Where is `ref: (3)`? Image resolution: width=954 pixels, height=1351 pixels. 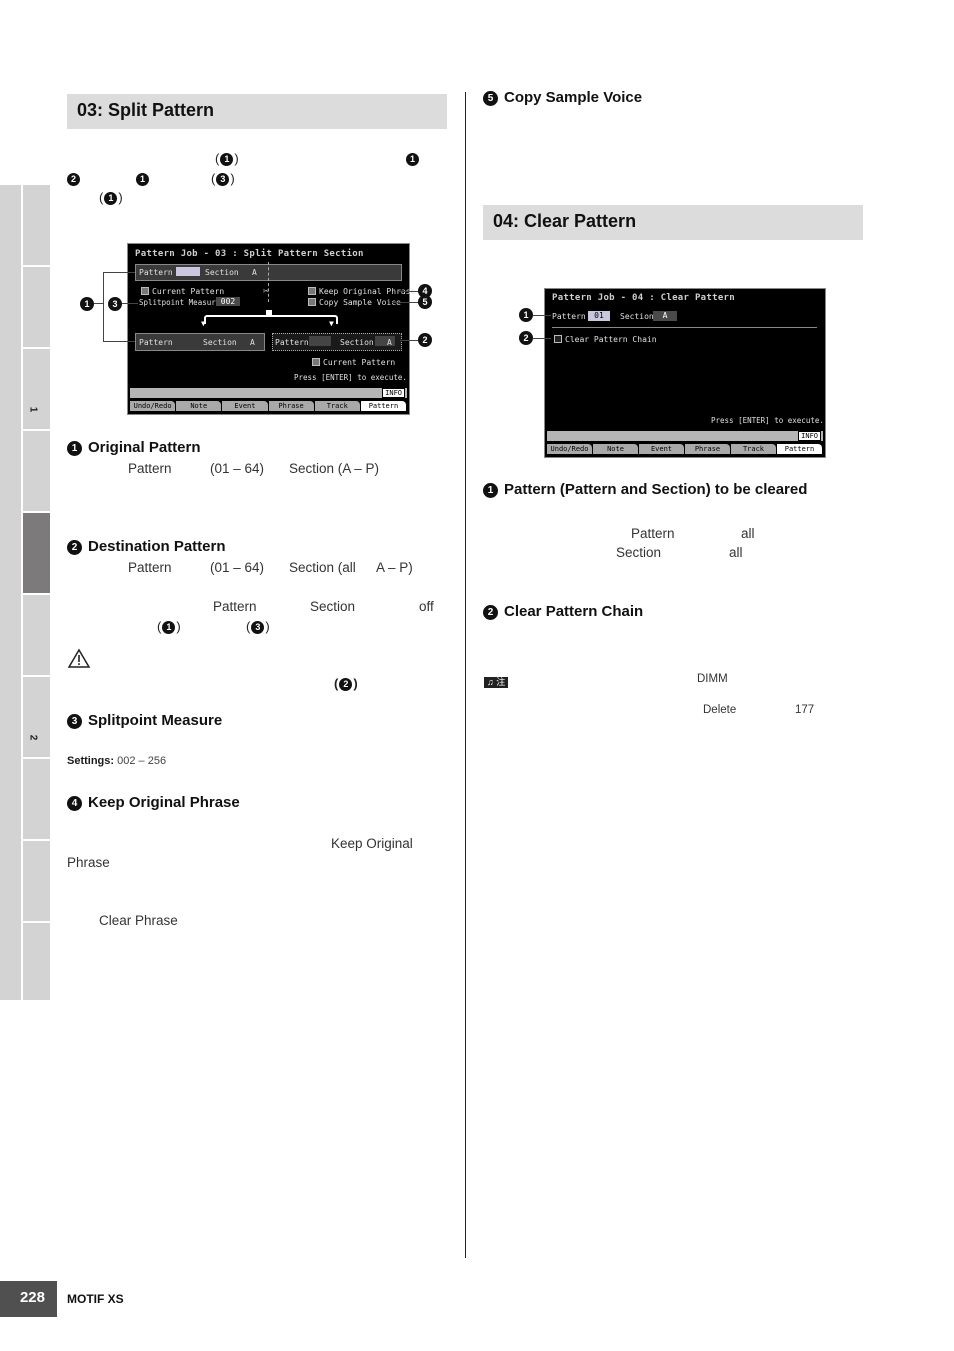
ref: (3) is located at coordinates (258, 626).